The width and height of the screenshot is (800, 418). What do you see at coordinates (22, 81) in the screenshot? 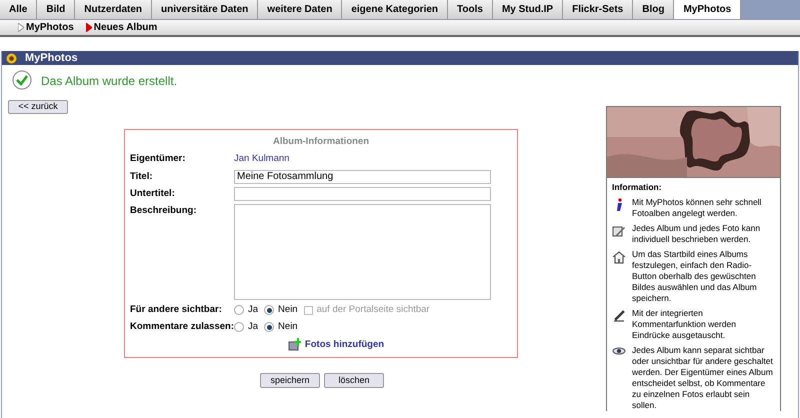
I see `checkmark-bubble-icon` at bounding box center [22, 81].